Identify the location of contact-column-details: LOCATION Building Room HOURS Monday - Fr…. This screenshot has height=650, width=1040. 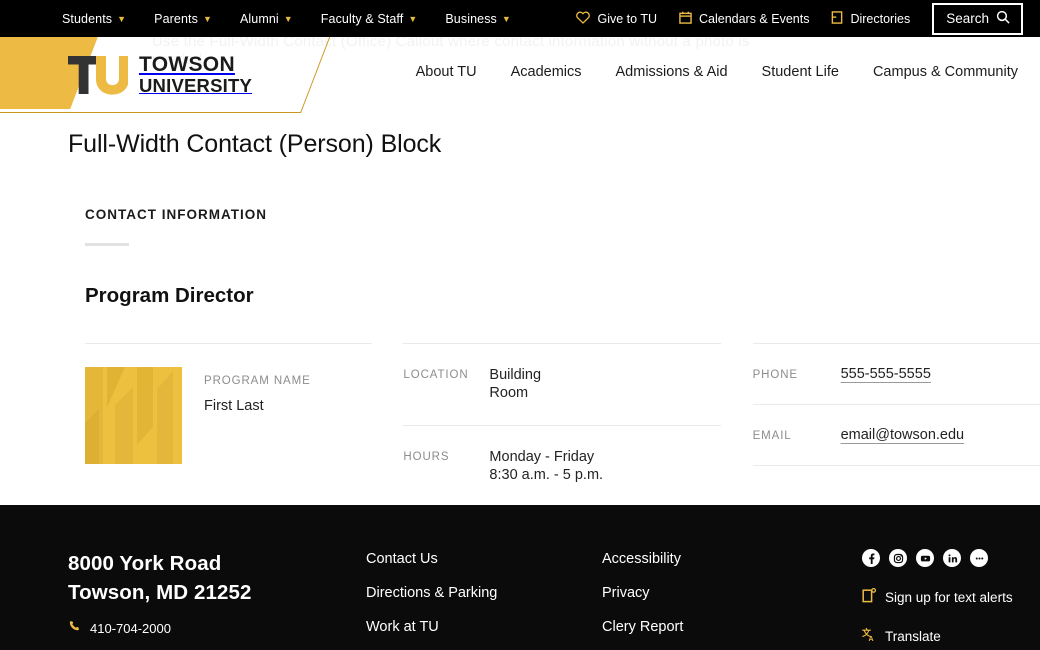
(562, 425).